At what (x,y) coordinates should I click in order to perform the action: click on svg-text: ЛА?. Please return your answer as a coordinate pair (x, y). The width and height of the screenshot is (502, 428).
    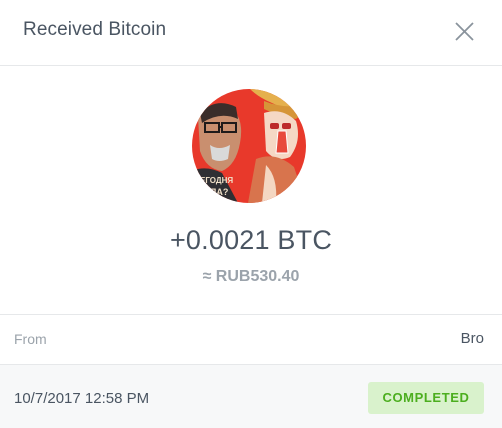
    Looking at the image, I should click on (219, 192).